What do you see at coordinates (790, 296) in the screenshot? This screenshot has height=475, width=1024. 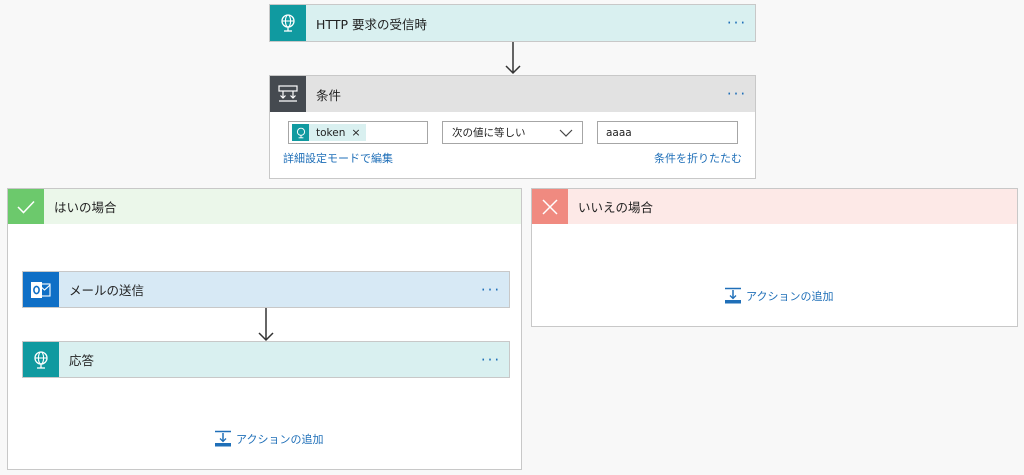 I see `no-add-action-label: アクションの追加` at bounding box center [790, 296].